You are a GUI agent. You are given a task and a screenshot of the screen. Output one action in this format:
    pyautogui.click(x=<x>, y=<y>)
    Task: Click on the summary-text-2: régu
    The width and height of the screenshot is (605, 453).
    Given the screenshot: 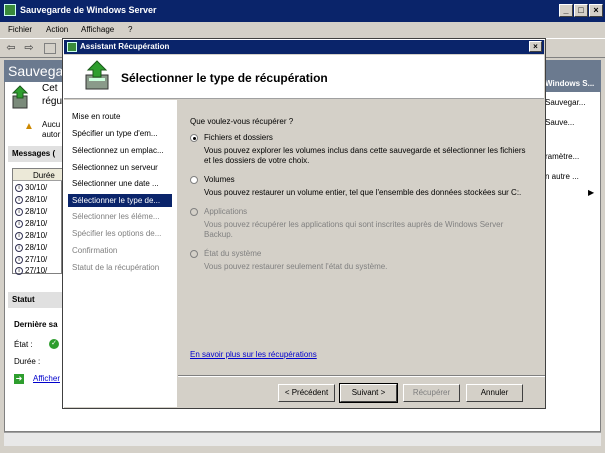 What is the action you would take?
    pyautogui.click(x=52, y=101)
    